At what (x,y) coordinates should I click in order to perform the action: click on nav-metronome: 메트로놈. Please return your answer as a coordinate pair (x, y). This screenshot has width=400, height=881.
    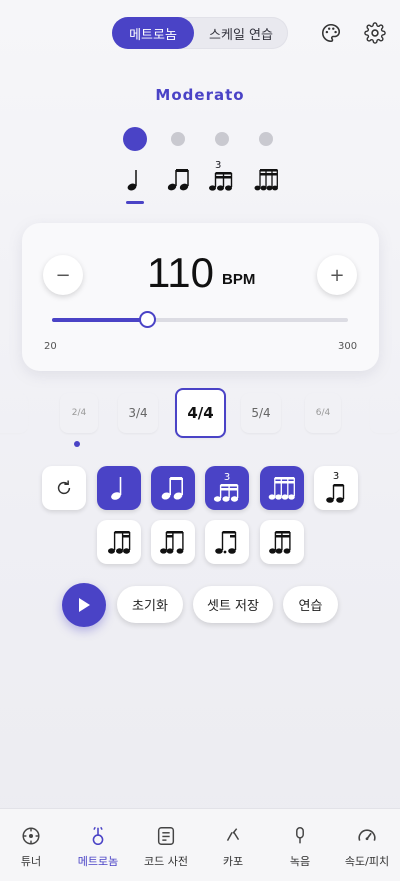
    Looking at the image, I should click on (98, 845).